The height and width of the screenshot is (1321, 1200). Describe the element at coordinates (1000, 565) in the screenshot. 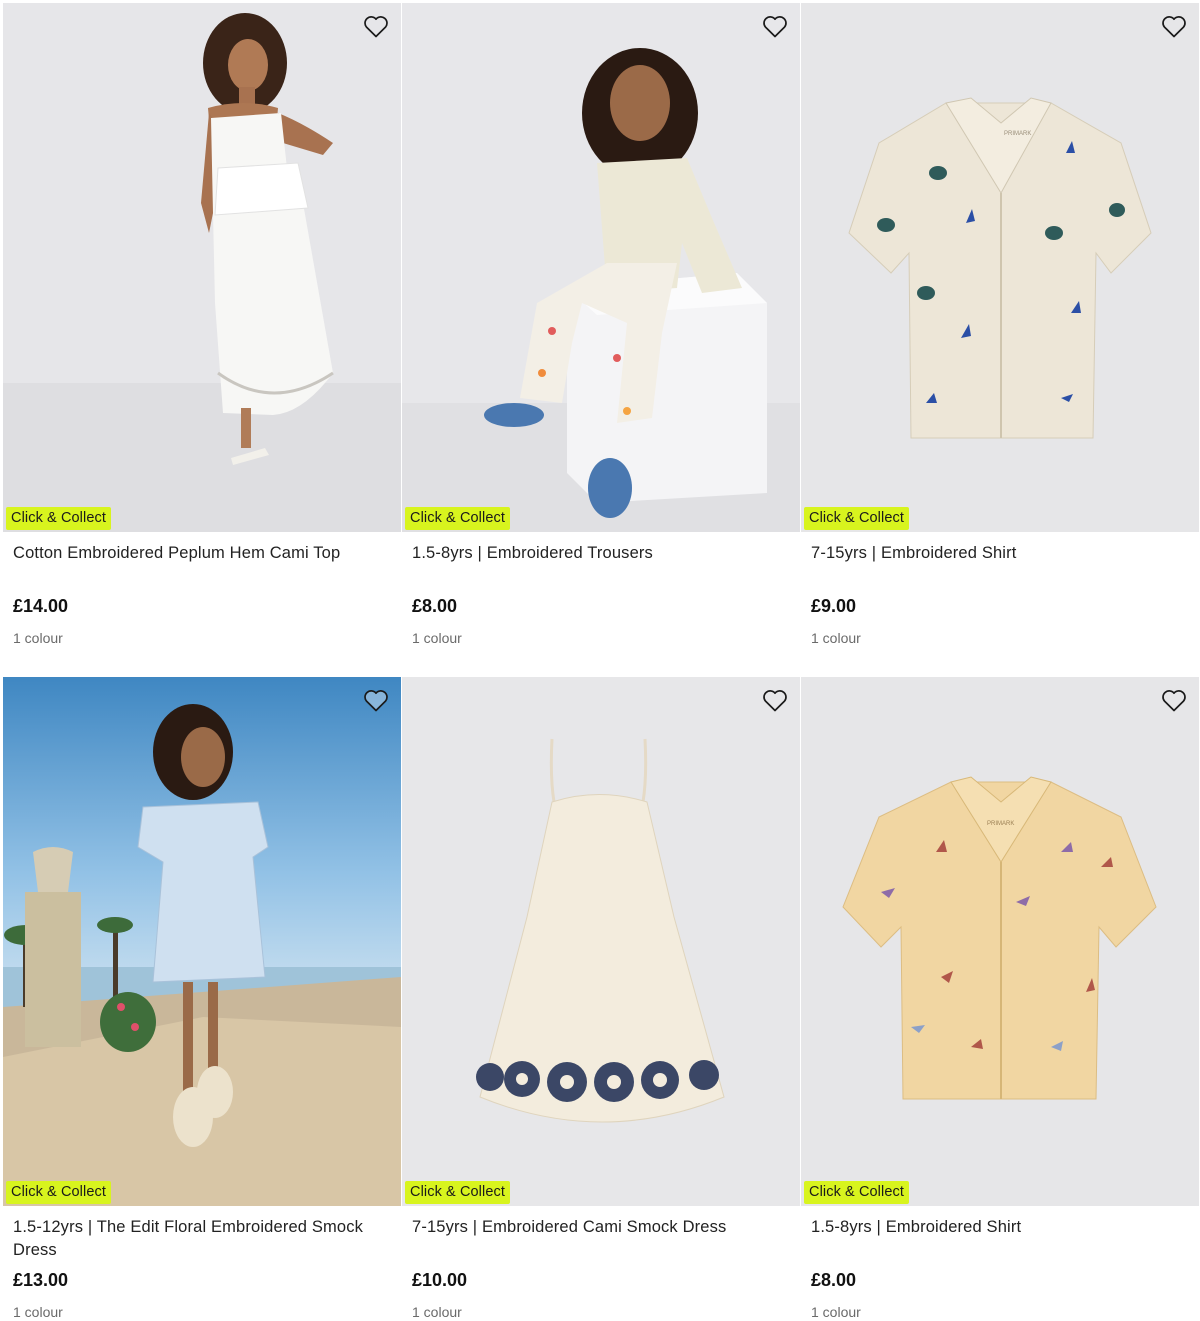

I see `product-title: 7-15yrs | Embroidered Shirt` at that location.